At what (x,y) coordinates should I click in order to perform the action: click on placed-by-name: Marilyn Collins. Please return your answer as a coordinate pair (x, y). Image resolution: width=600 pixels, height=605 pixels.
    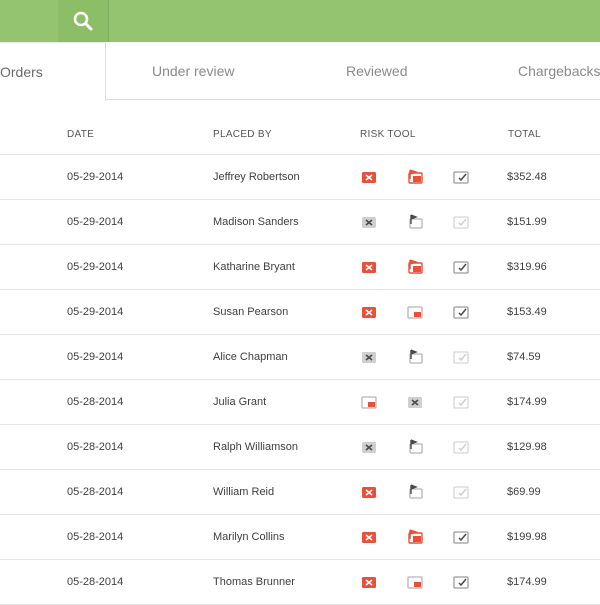
    Looking at the image, I should click on (249, 537).